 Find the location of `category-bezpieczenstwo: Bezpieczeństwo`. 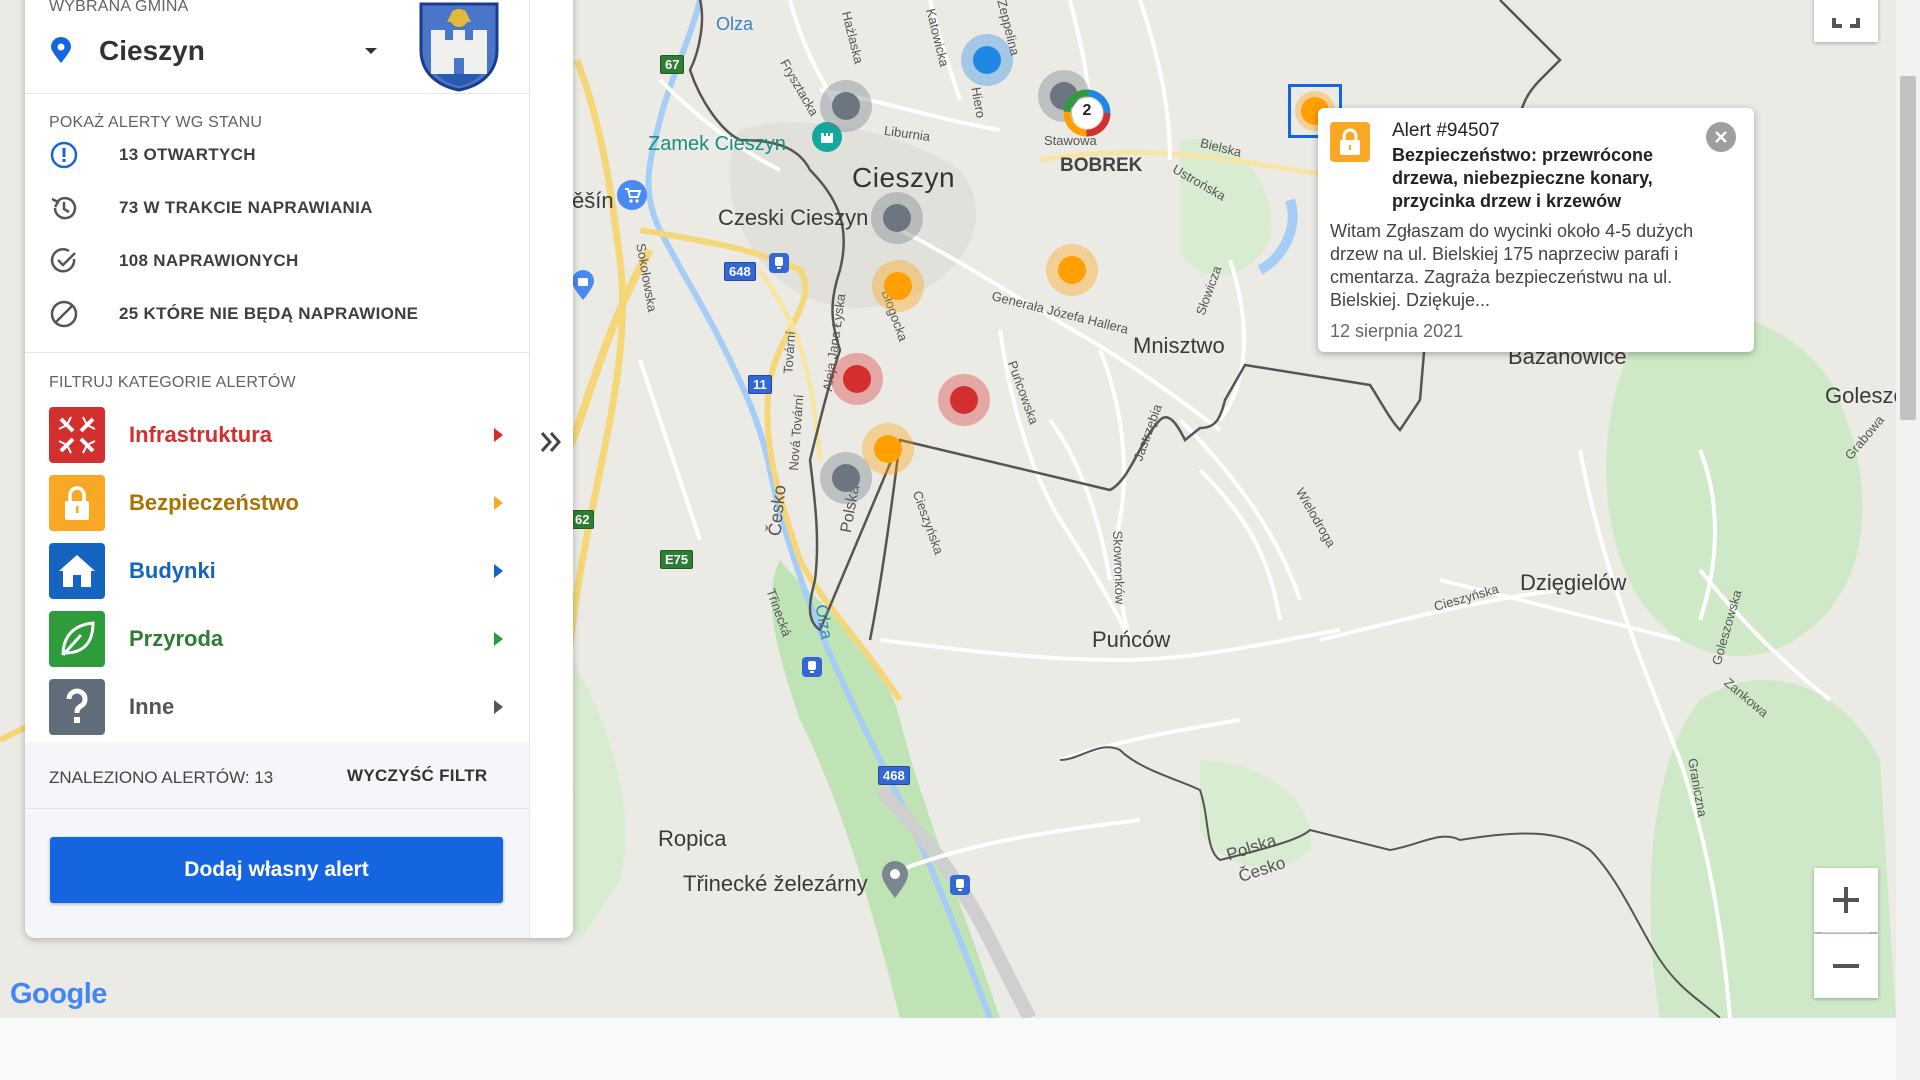

category-bezpieczenstwo: Bezpieczeństwo is located at coordinates (279, 503).